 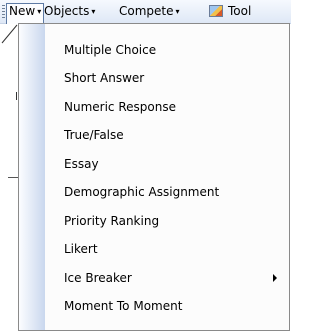 I want to click on menu-item-essay: Essay, so click(x=167, y=164).